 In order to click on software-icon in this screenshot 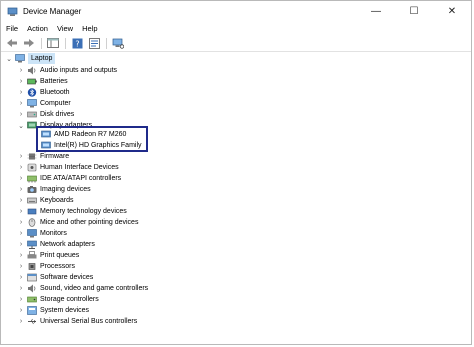, I will do `click(32, 277)`.